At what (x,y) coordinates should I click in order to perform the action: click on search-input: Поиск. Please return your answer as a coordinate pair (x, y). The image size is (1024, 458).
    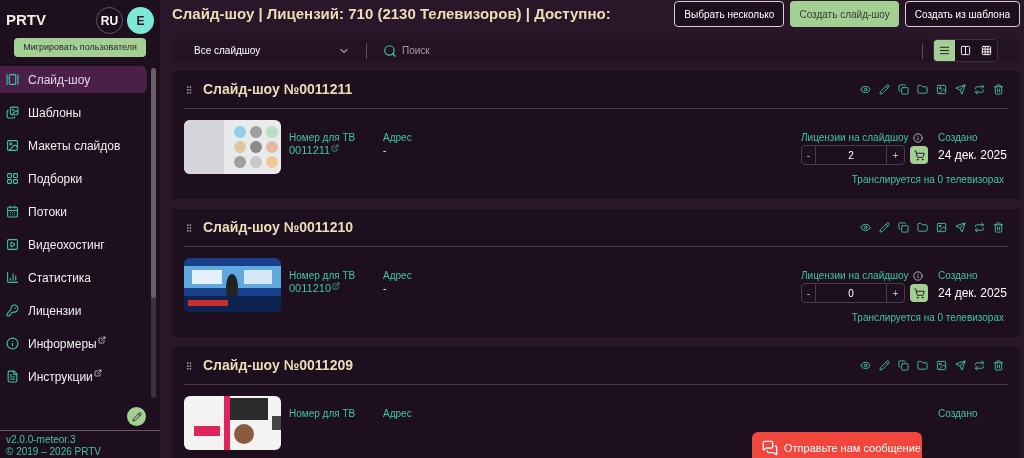
    Looking at the image, I should click on (452, 50).